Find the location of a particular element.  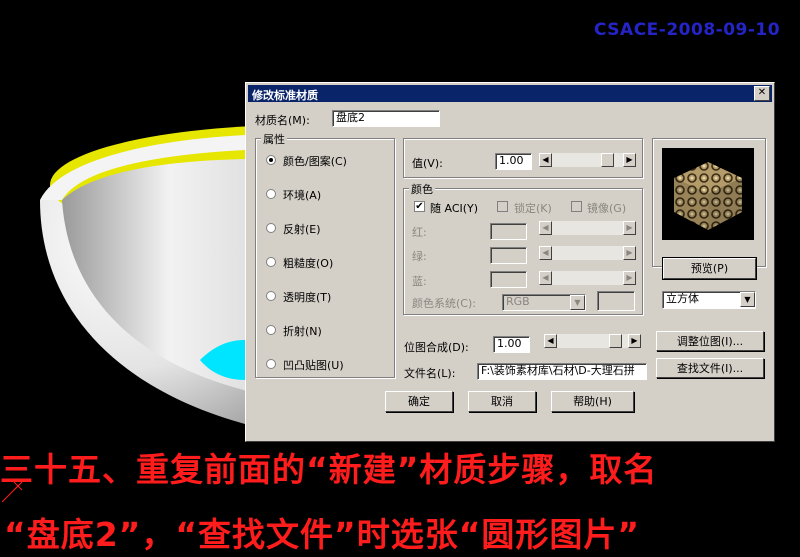

value-input: 1.00 is located at coordinates (513, 161).